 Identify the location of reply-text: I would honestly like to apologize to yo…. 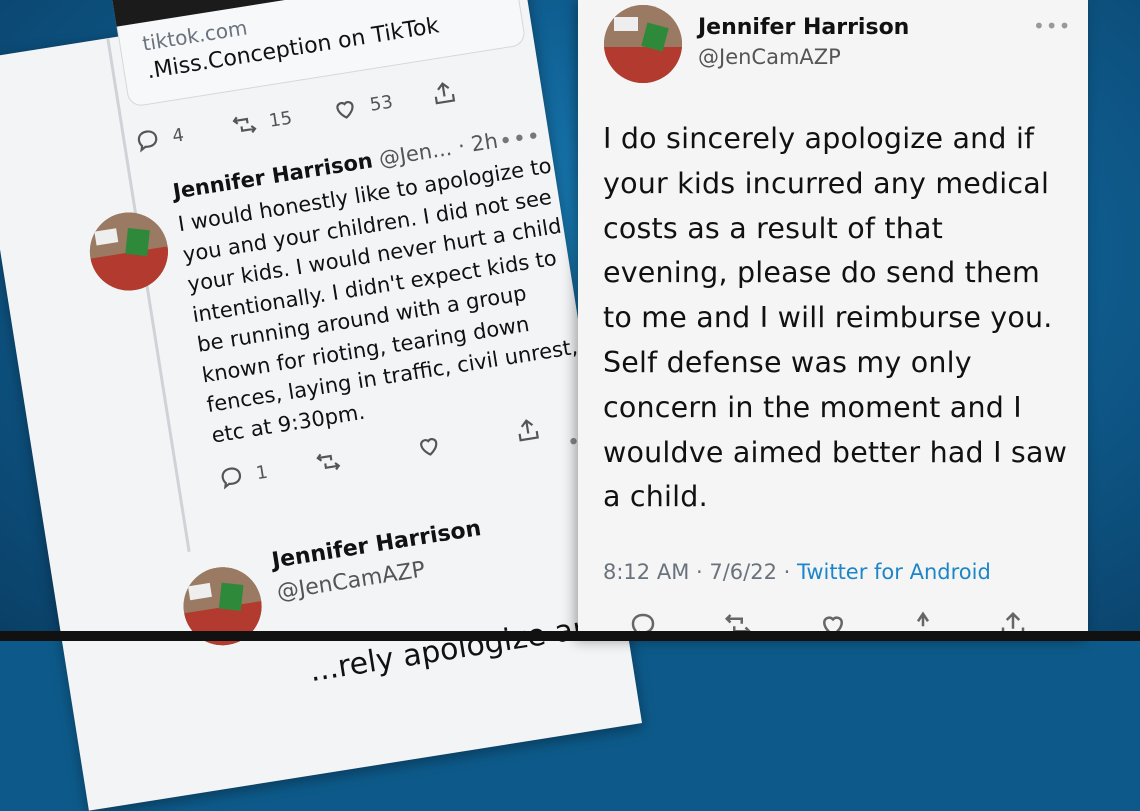
(378, 300).